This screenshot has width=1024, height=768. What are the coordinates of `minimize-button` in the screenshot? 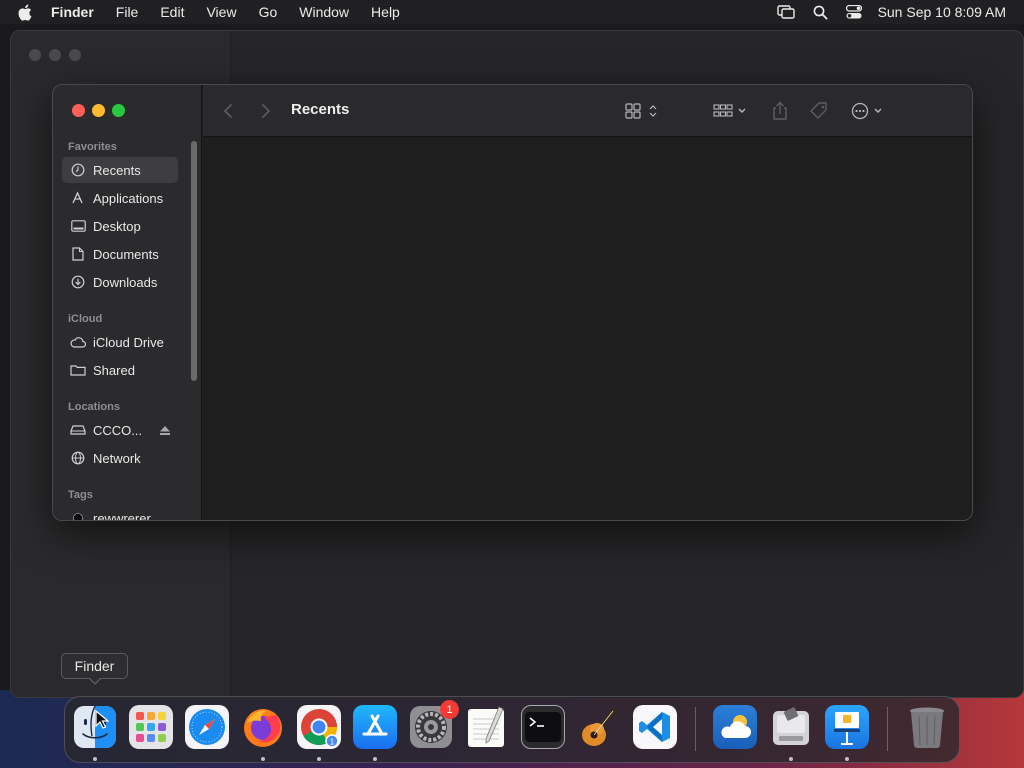 It's located at (98, 110).